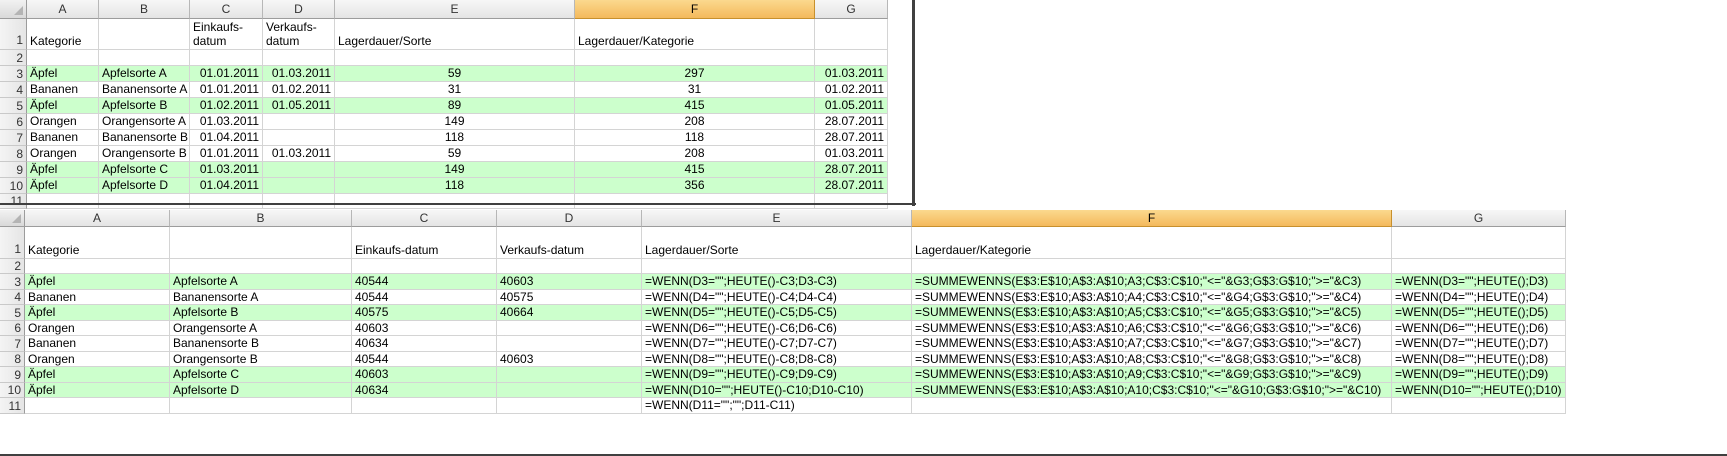 The height and width of the screenshot is (456, 1727). I want to click on cell-e: 118, so click(455, 138).